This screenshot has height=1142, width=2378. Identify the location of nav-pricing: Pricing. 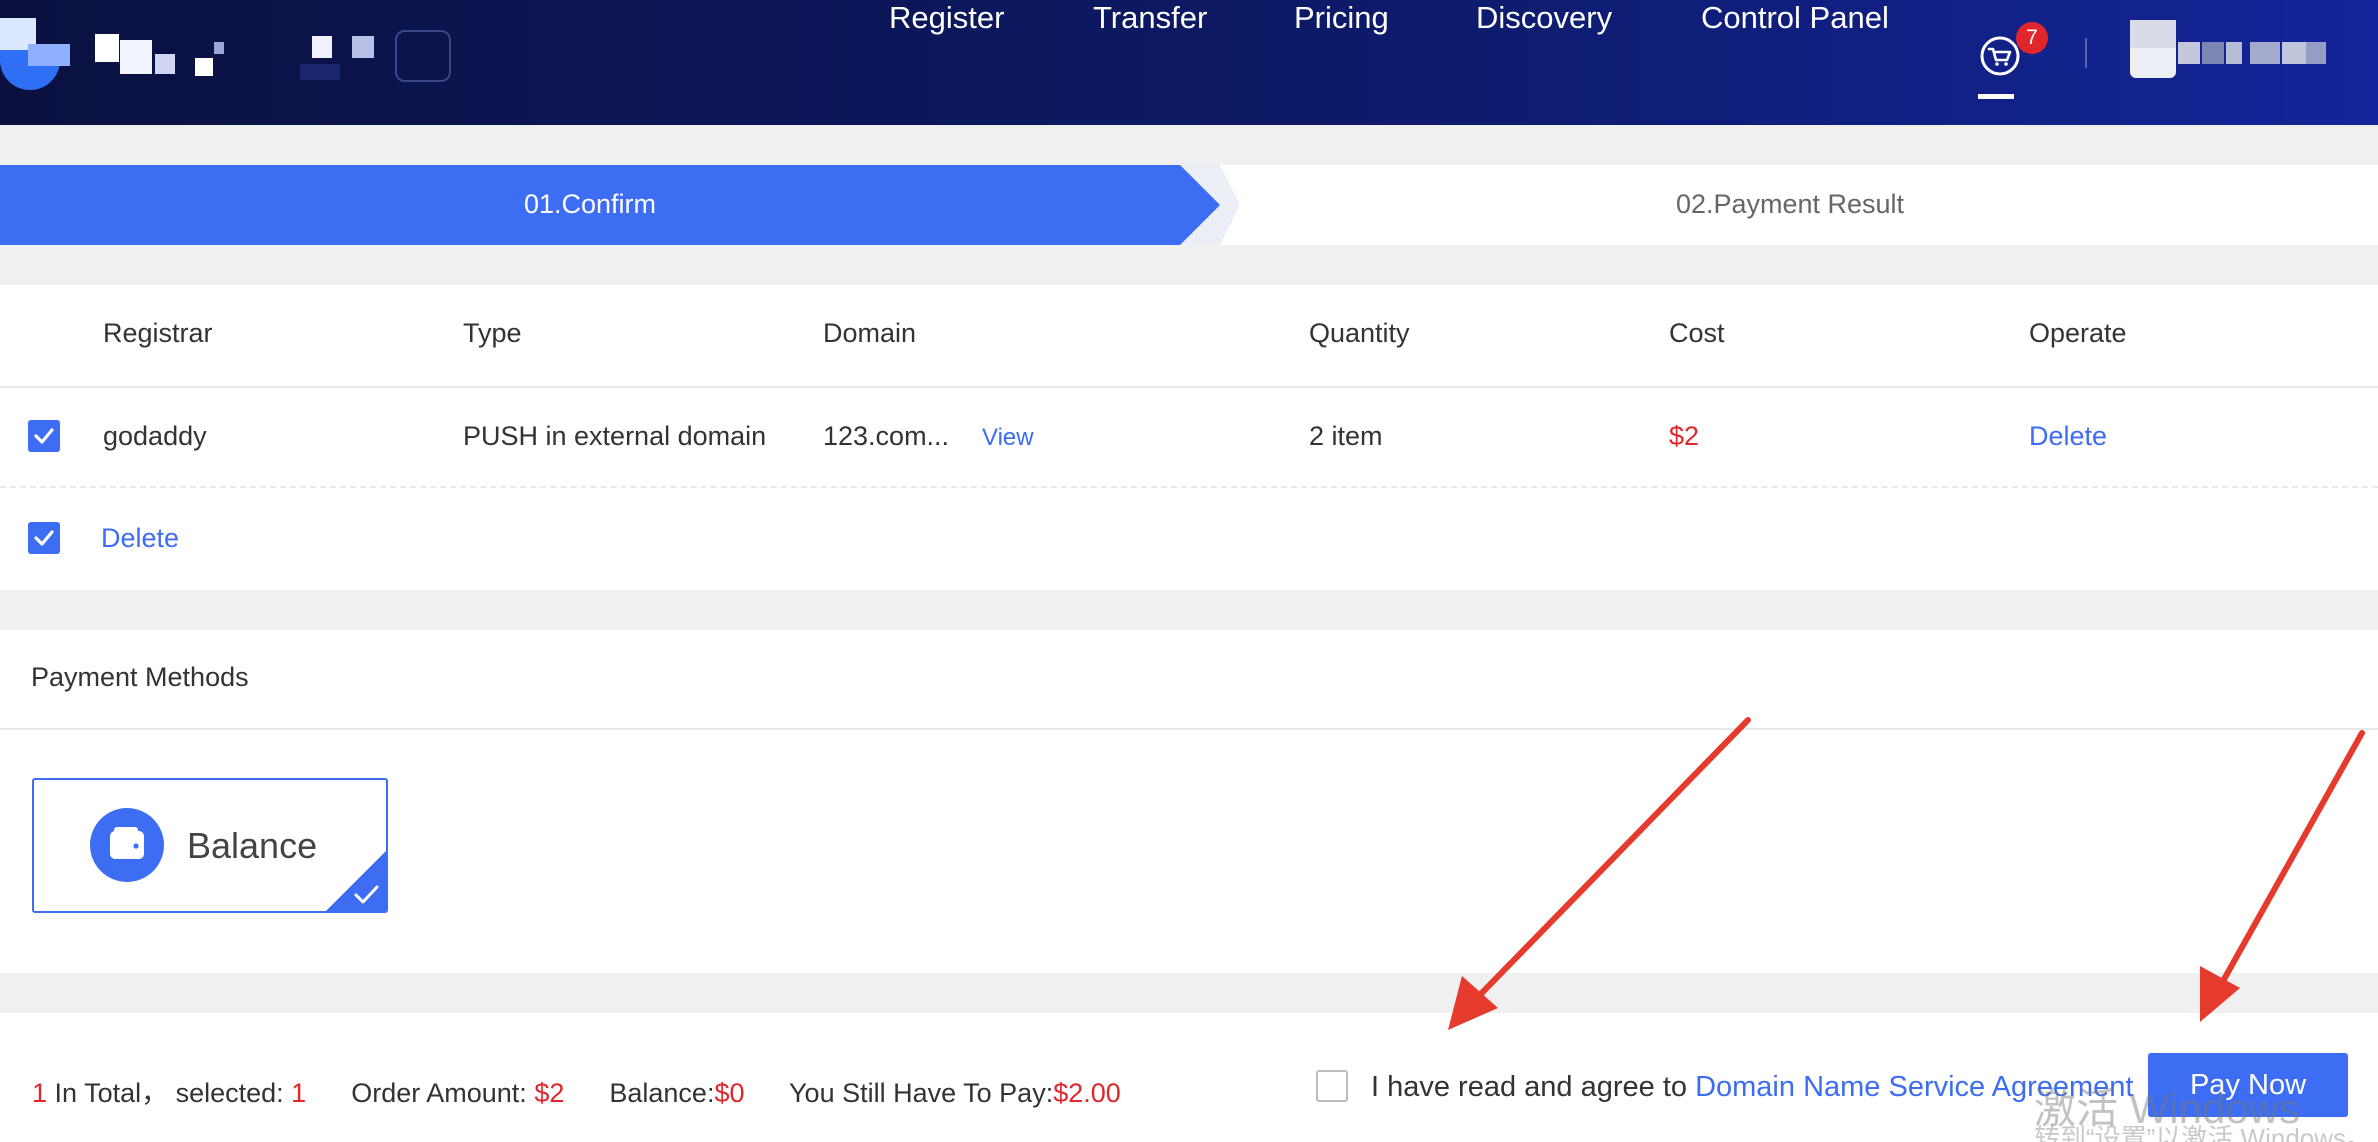
(1341, 18).